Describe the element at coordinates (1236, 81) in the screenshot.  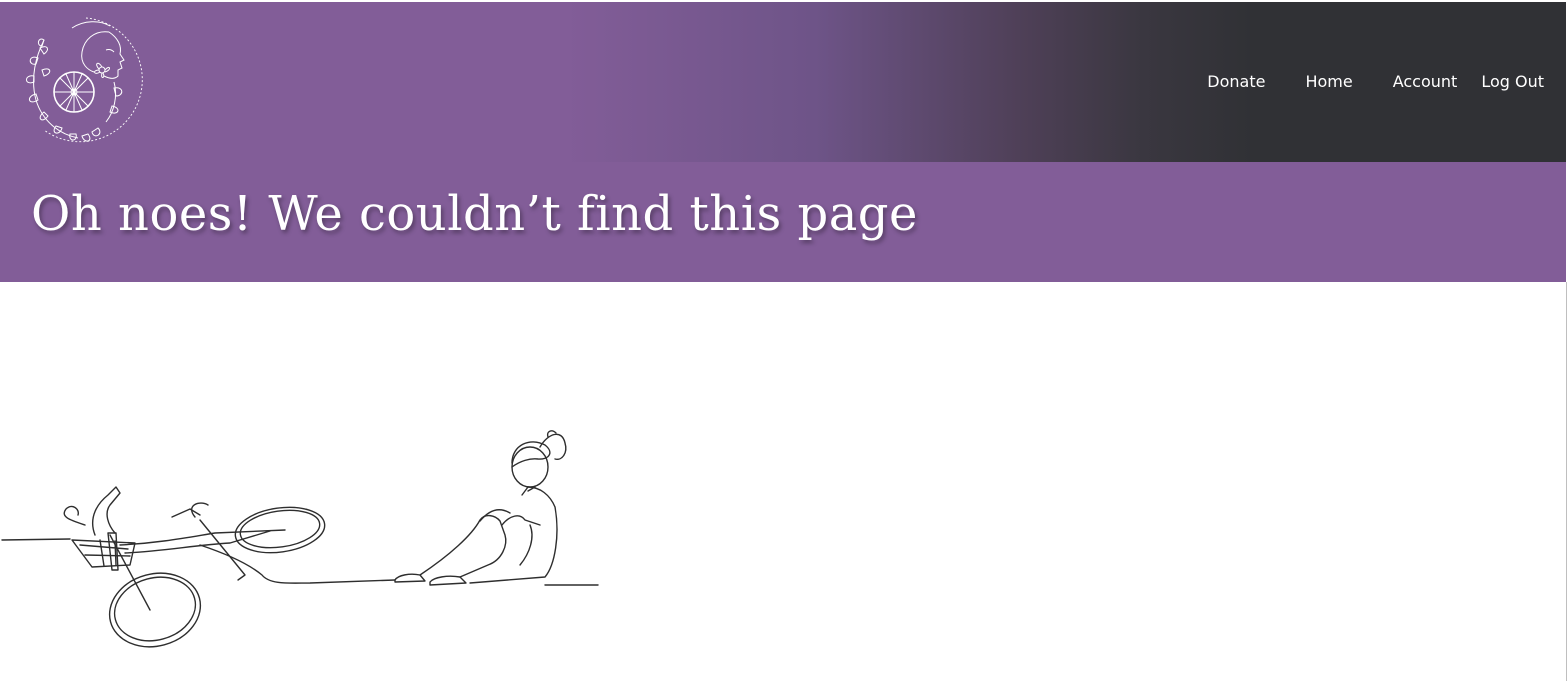
I see `nav-donate-link: Donate` at that location.